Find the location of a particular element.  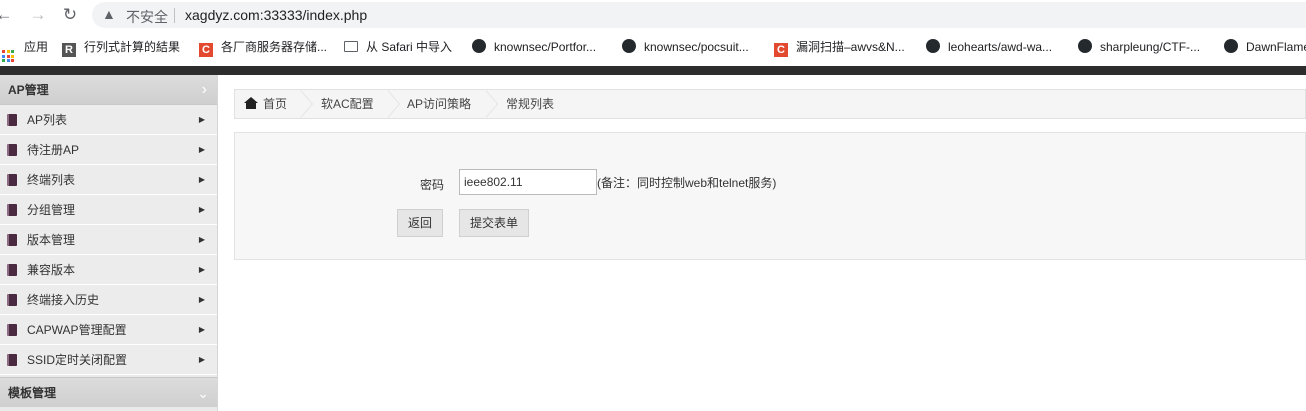

breadcrumb-label: 首页 is located at coordinates (275, 104).